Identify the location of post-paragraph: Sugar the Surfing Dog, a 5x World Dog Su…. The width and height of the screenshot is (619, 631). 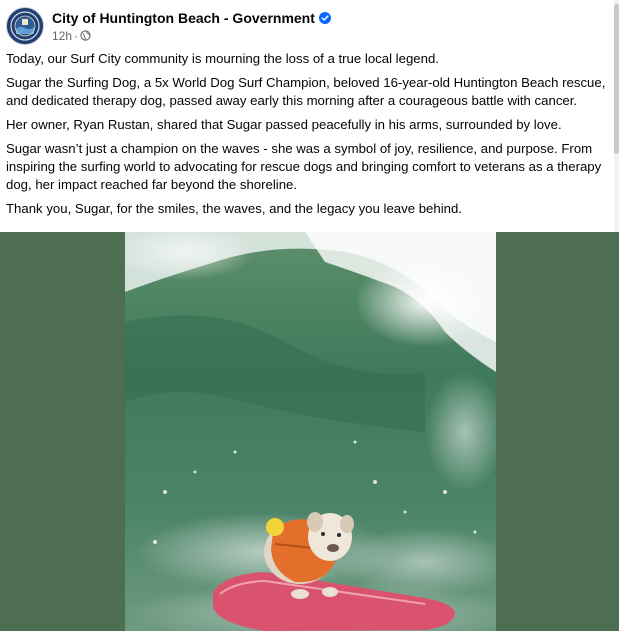
(306, 91).